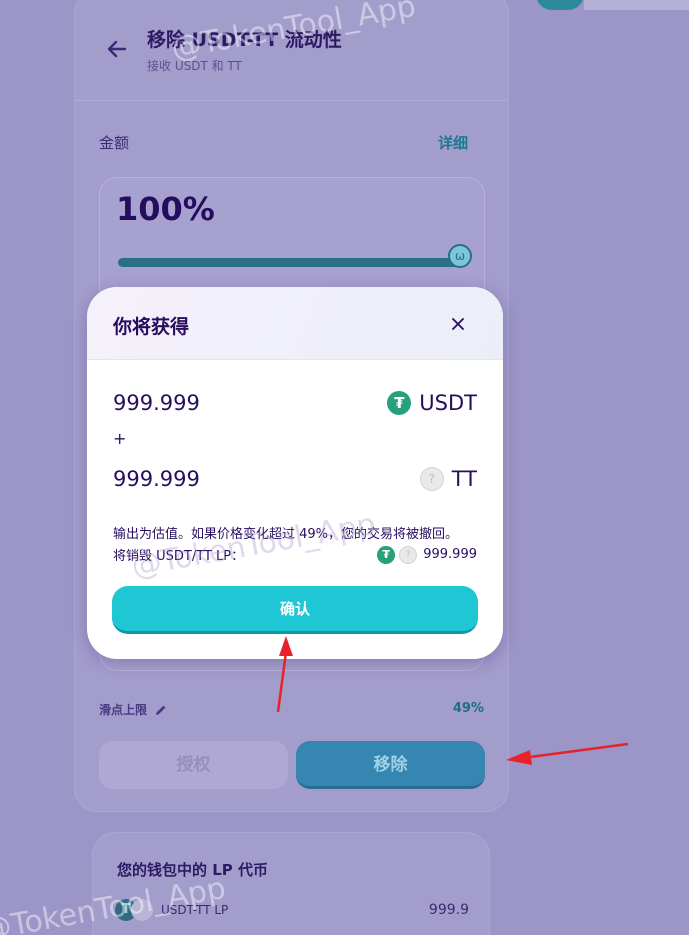  Describe the element at coordinates (460, 256) in the screenshot. I see `slider-handle-icon: ω` at that location.